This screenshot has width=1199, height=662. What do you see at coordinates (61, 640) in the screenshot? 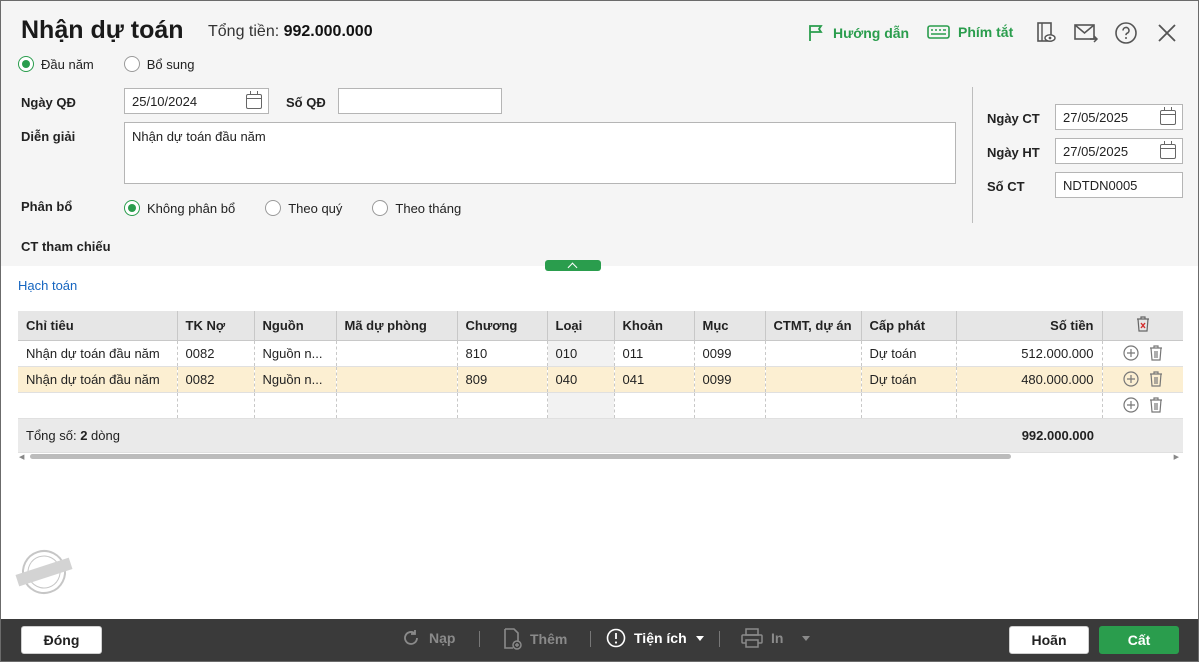
I see `close-button: Đóng` at bounding box center [61, 640].